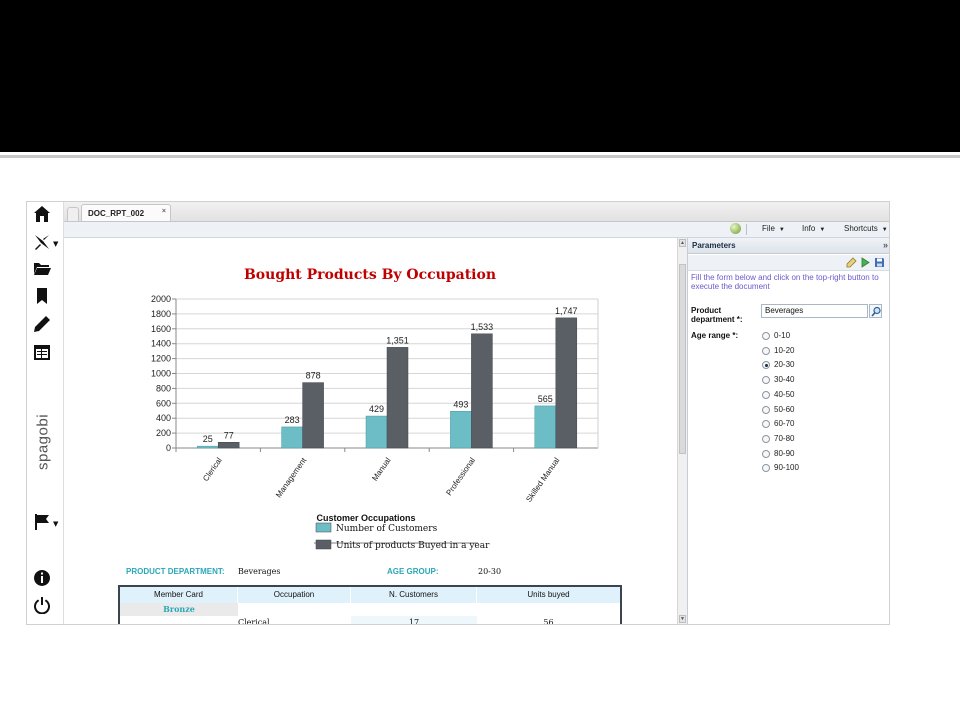 The width and height of the screenshot is (960, 720). I want to click on y-tick-label: 1400, so click(161, 344).